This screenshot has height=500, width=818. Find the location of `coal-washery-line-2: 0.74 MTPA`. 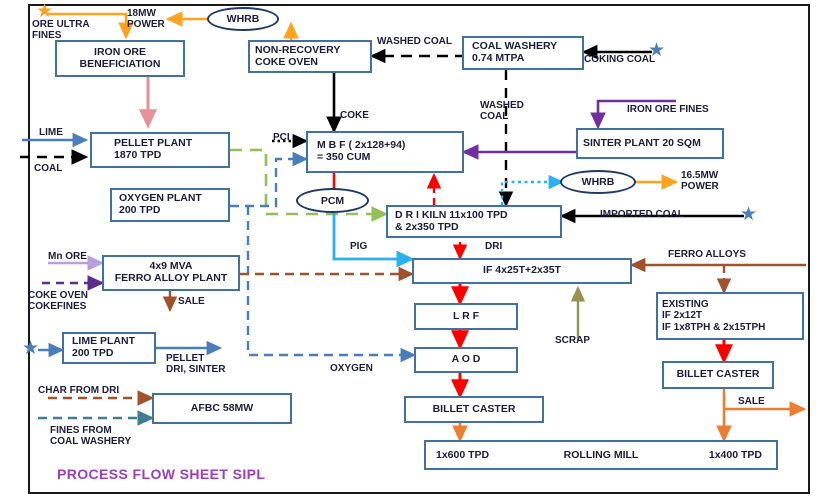

coal-washery-line-2: 0.74 MTPA is located at coordinates (498, 58).